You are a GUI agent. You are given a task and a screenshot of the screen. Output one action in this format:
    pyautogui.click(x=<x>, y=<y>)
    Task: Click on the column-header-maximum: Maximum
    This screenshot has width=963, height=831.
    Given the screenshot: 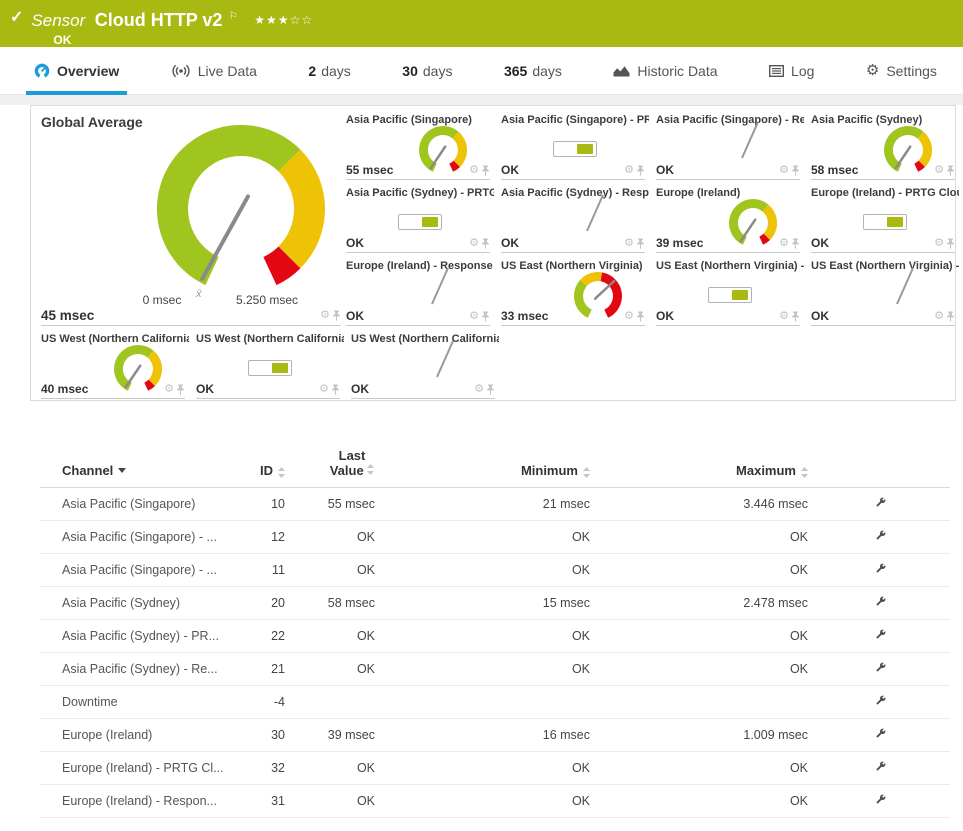 What is the action you would take?
    pyautogui.click(x=699, y=470)
    